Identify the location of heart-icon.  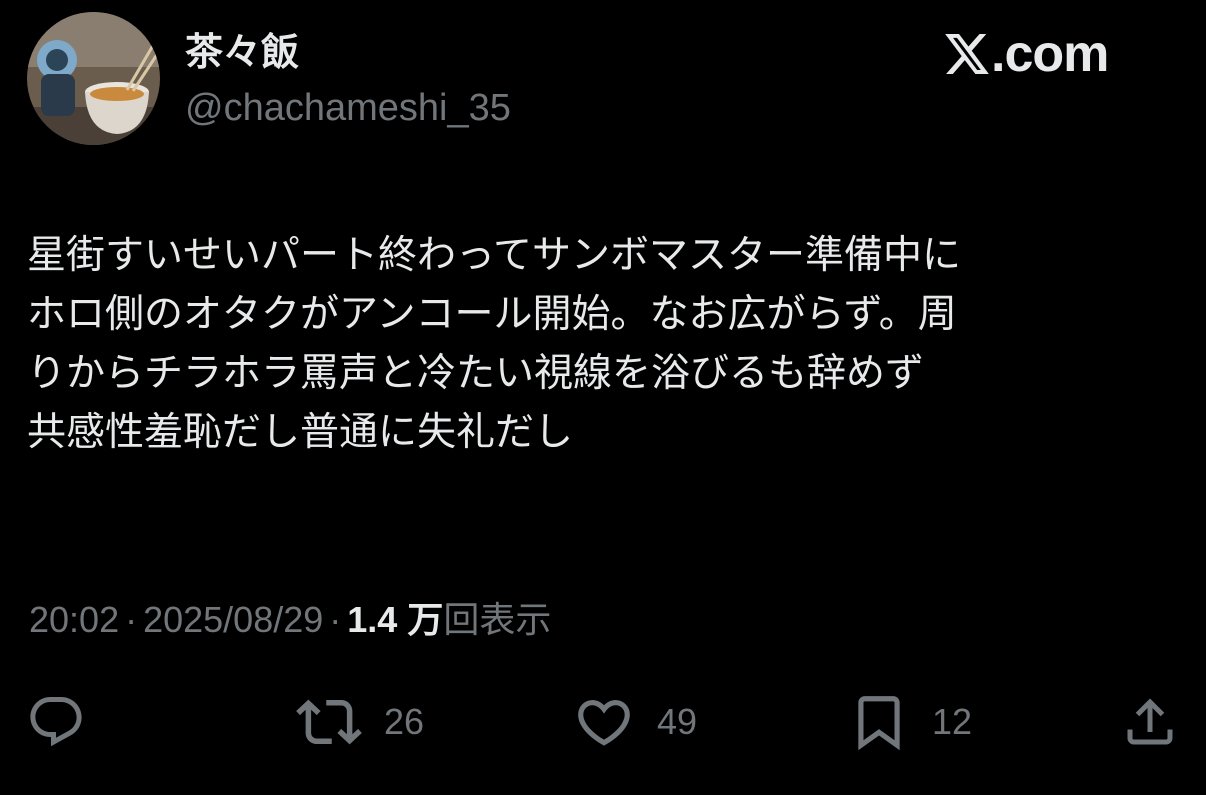
(604, 723).